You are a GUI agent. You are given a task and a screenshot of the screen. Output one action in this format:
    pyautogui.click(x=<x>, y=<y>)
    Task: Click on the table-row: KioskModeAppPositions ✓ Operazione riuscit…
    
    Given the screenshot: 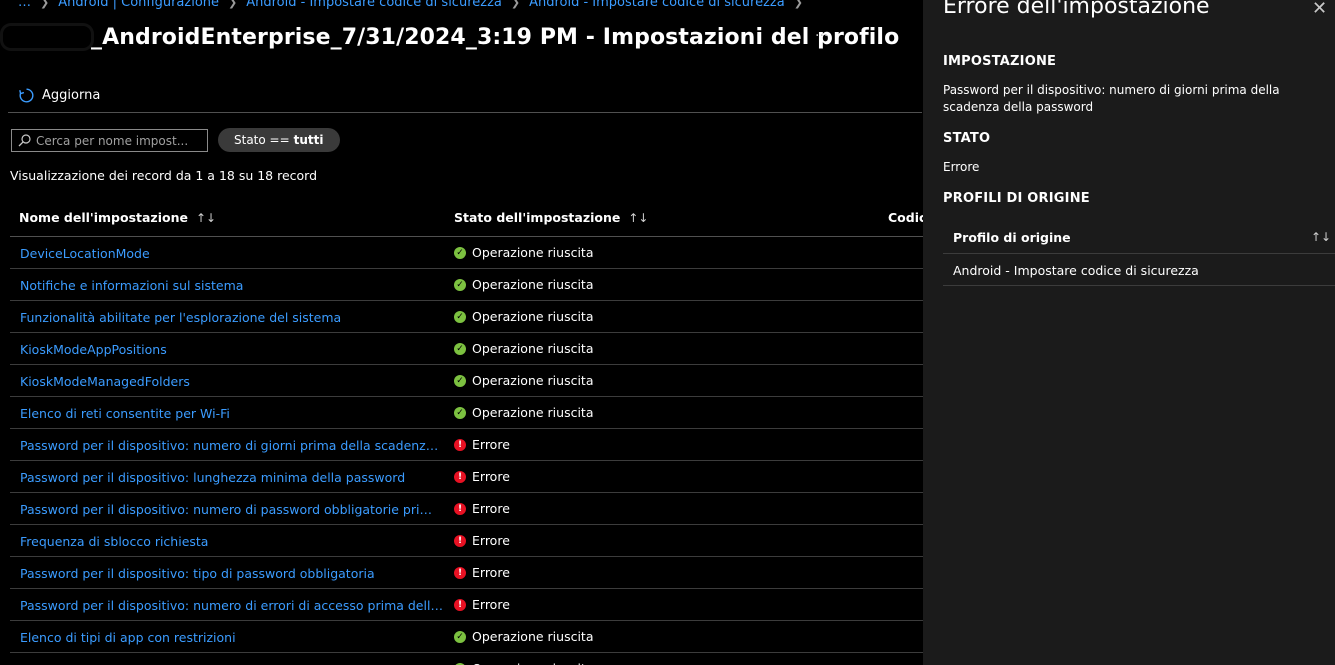 What is the action you would take?
    pyautogui.click(x=466, y=349)
    